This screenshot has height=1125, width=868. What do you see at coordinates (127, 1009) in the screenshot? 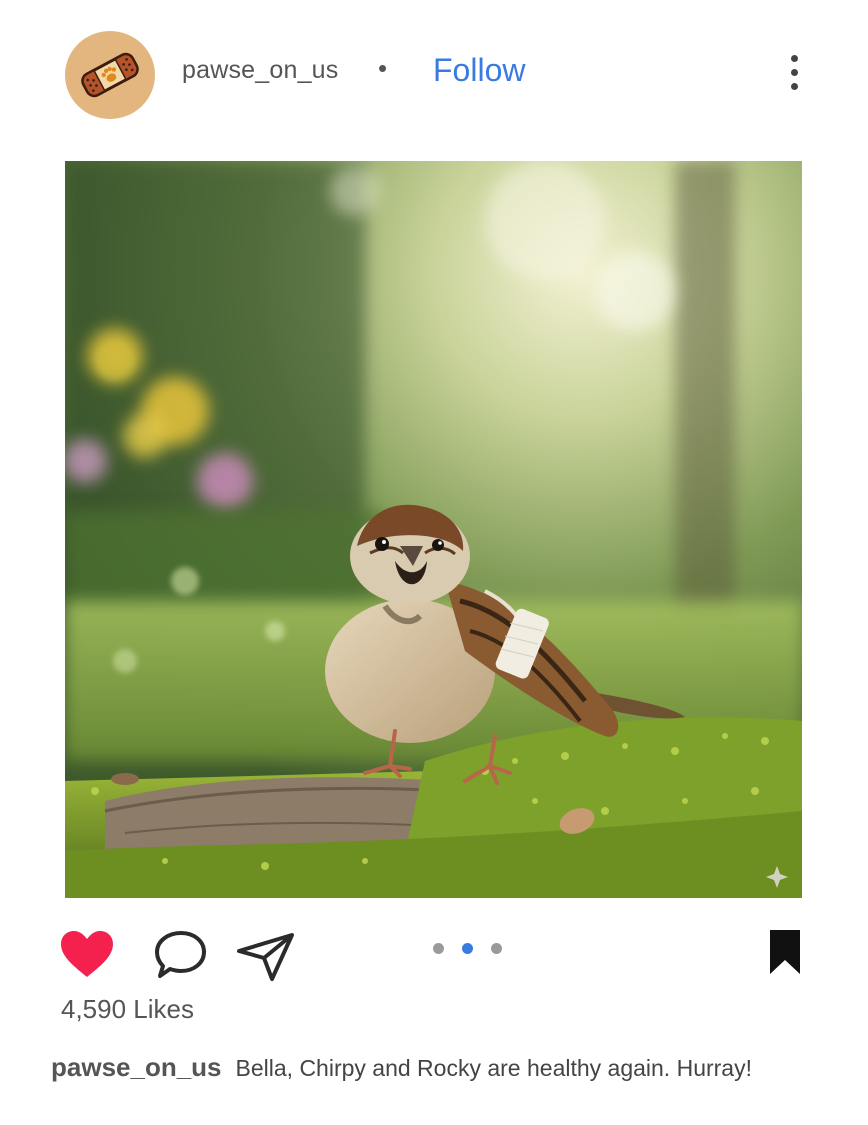
I see `likes-count: 4,590 Likes` at bounding box center [127, 1009].